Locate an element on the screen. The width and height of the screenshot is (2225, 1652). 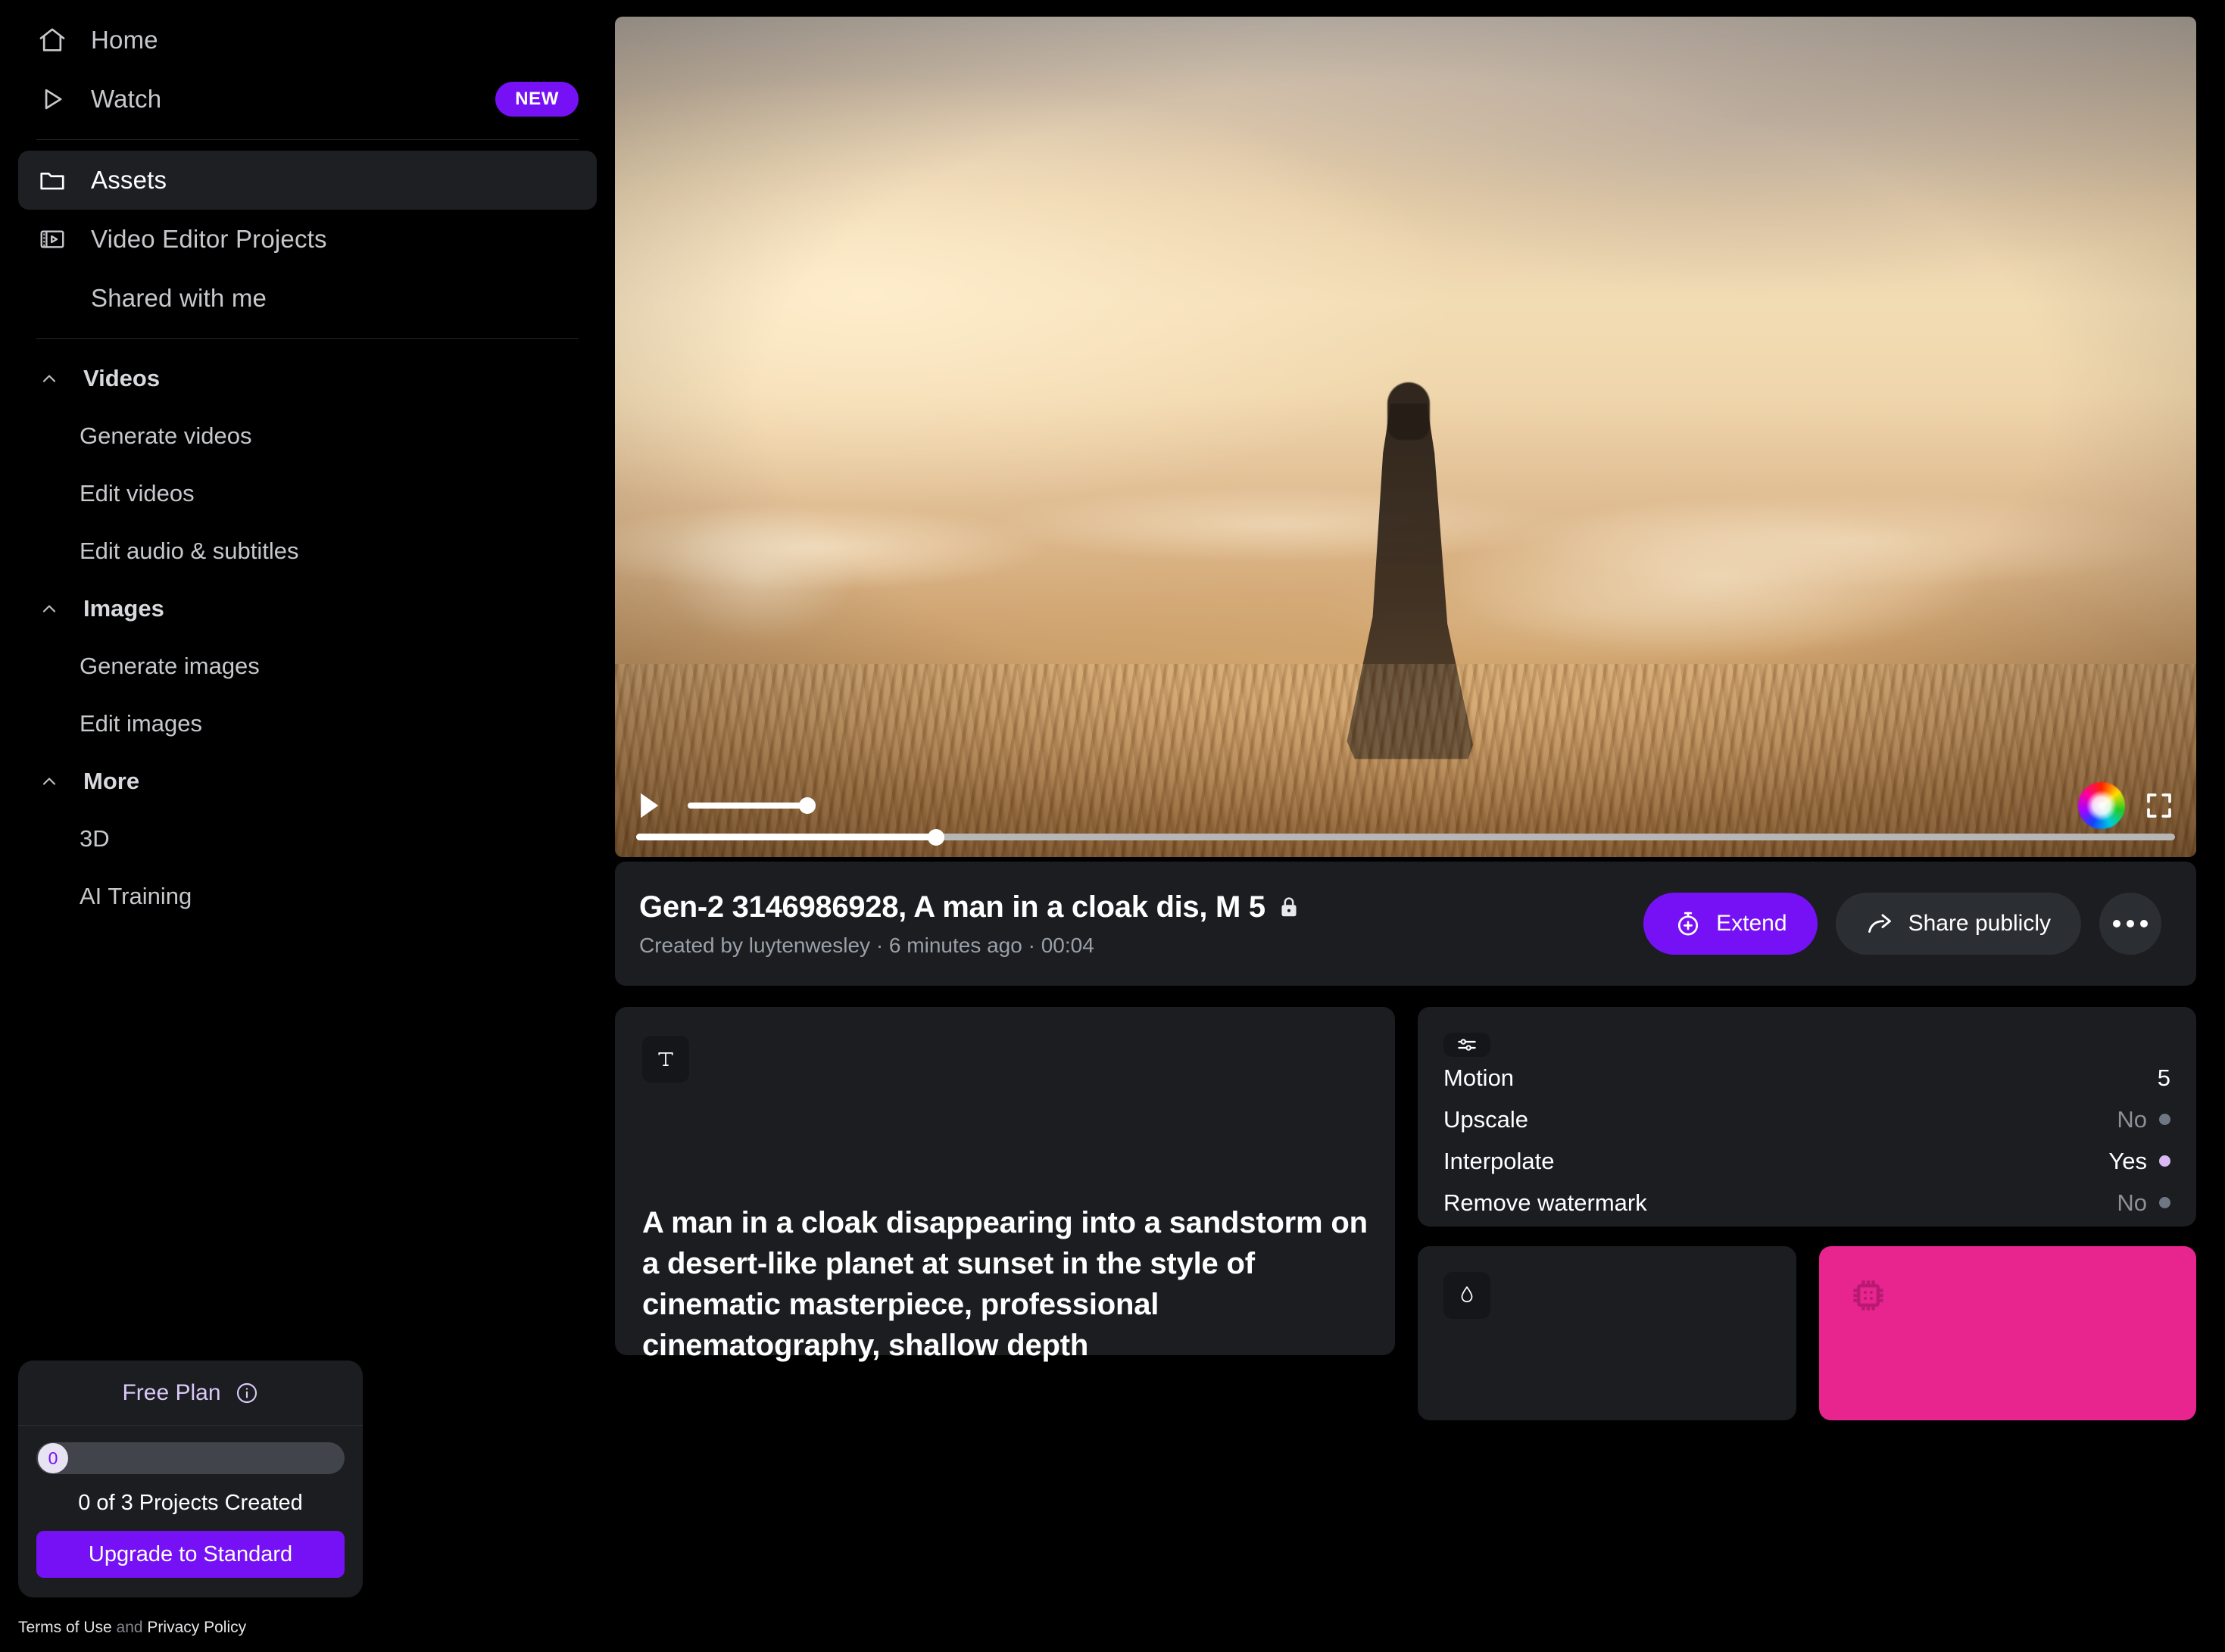
setting-row-upscale: Upscale No is located at coordinates (1806, 1119).